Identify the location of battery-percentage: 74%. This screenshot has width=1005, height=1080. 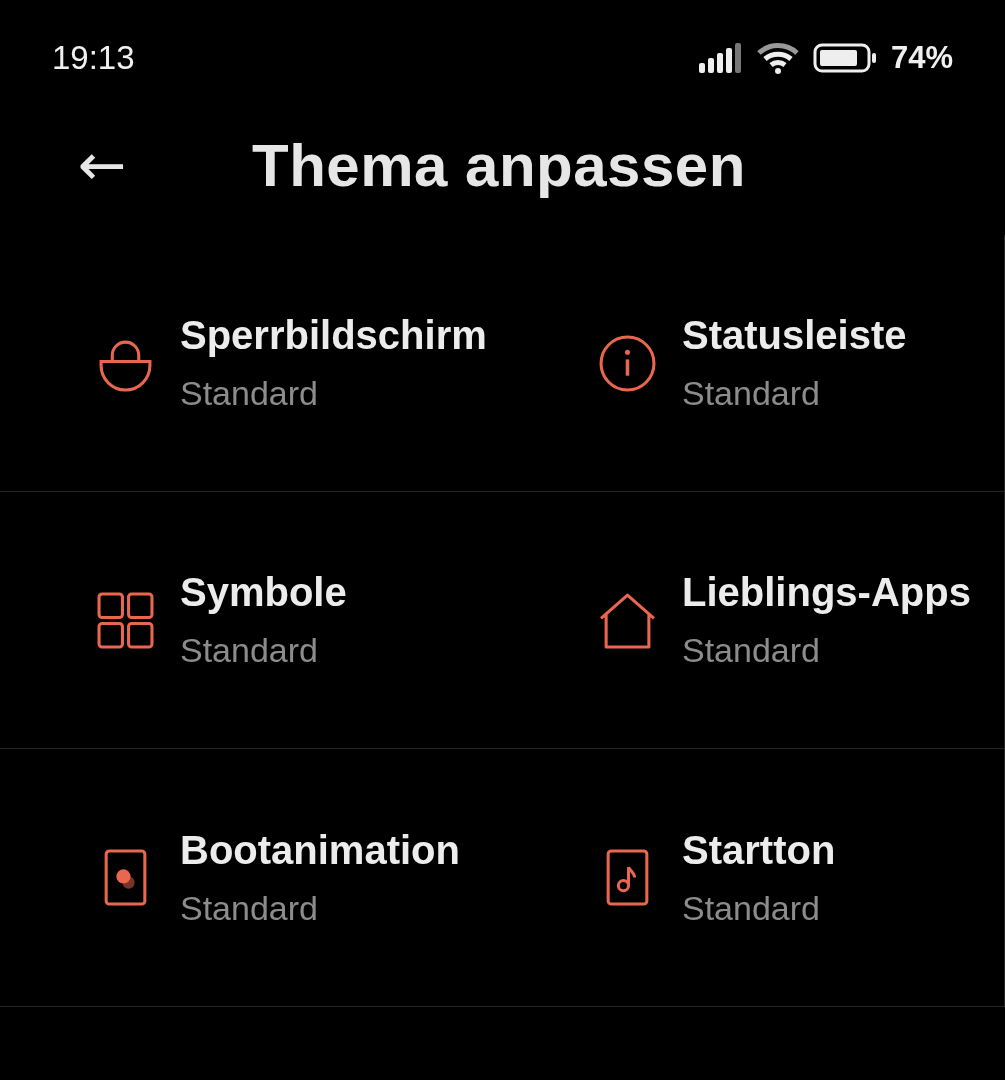
(921, 57).